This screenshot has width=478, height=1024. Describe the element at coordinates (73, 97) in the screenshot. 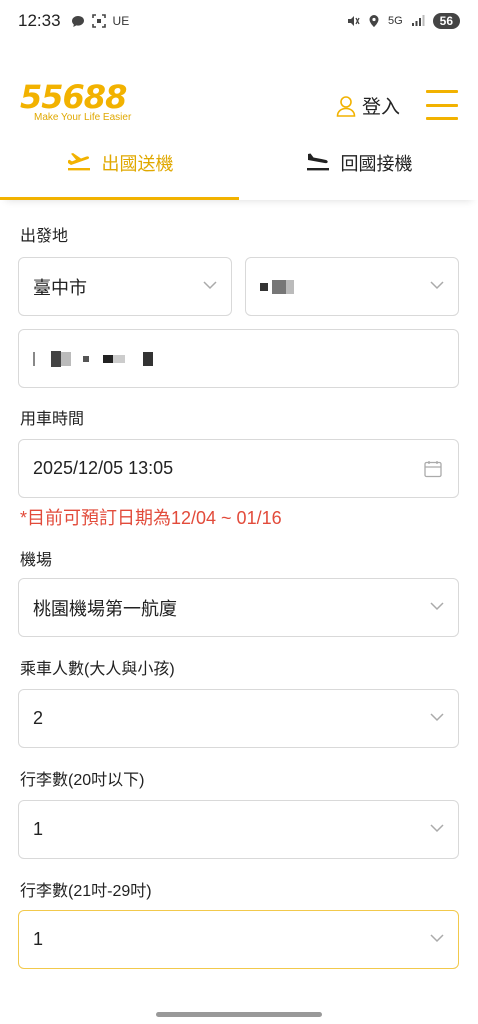

I see `logo-text: 55688` at that location.